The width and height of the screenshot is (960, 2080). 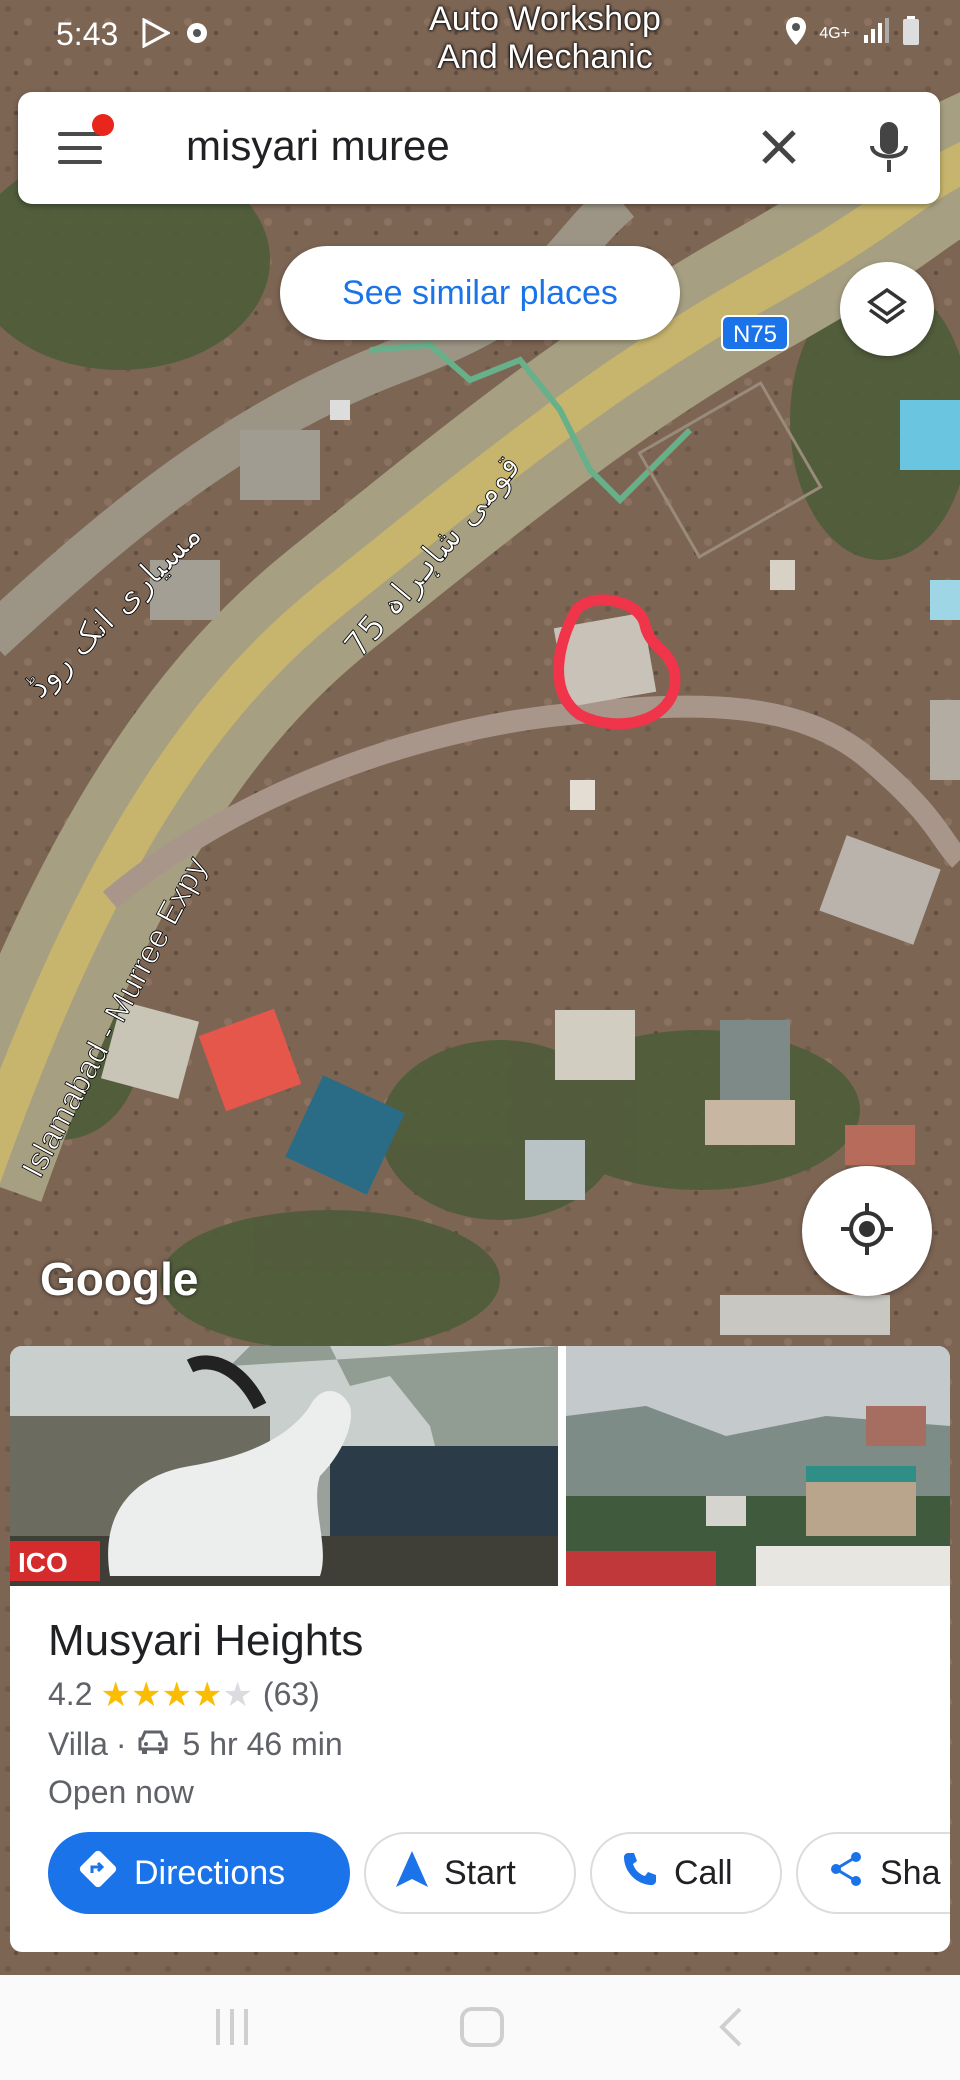 What do you see at coordinates (232, 2029) in the screenshot?
I see `recent-apps-icon` at bounding box center [232, 2029].